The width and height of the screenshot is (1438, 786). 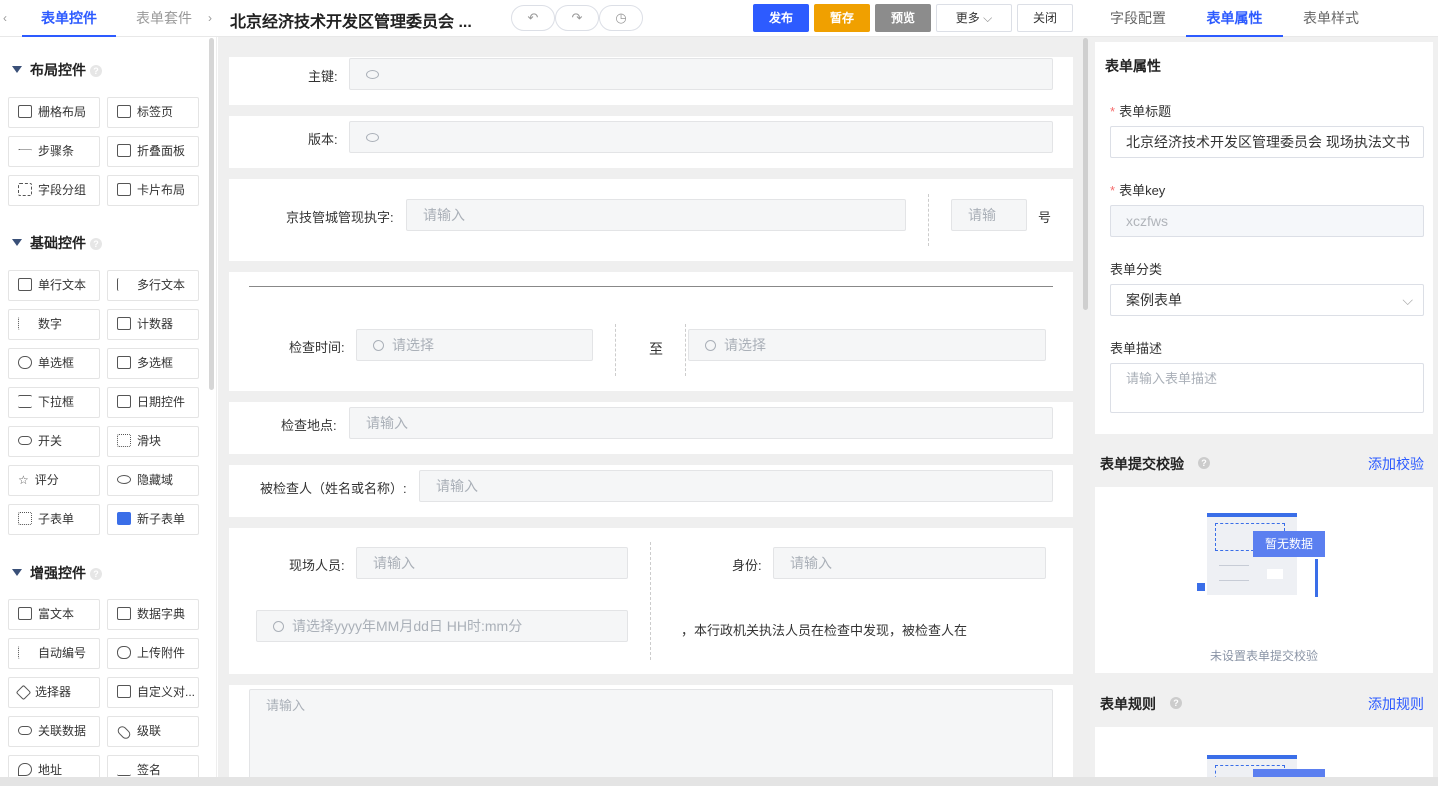 I want to click on control-radio: 单选框, so click(x=54, y=363).